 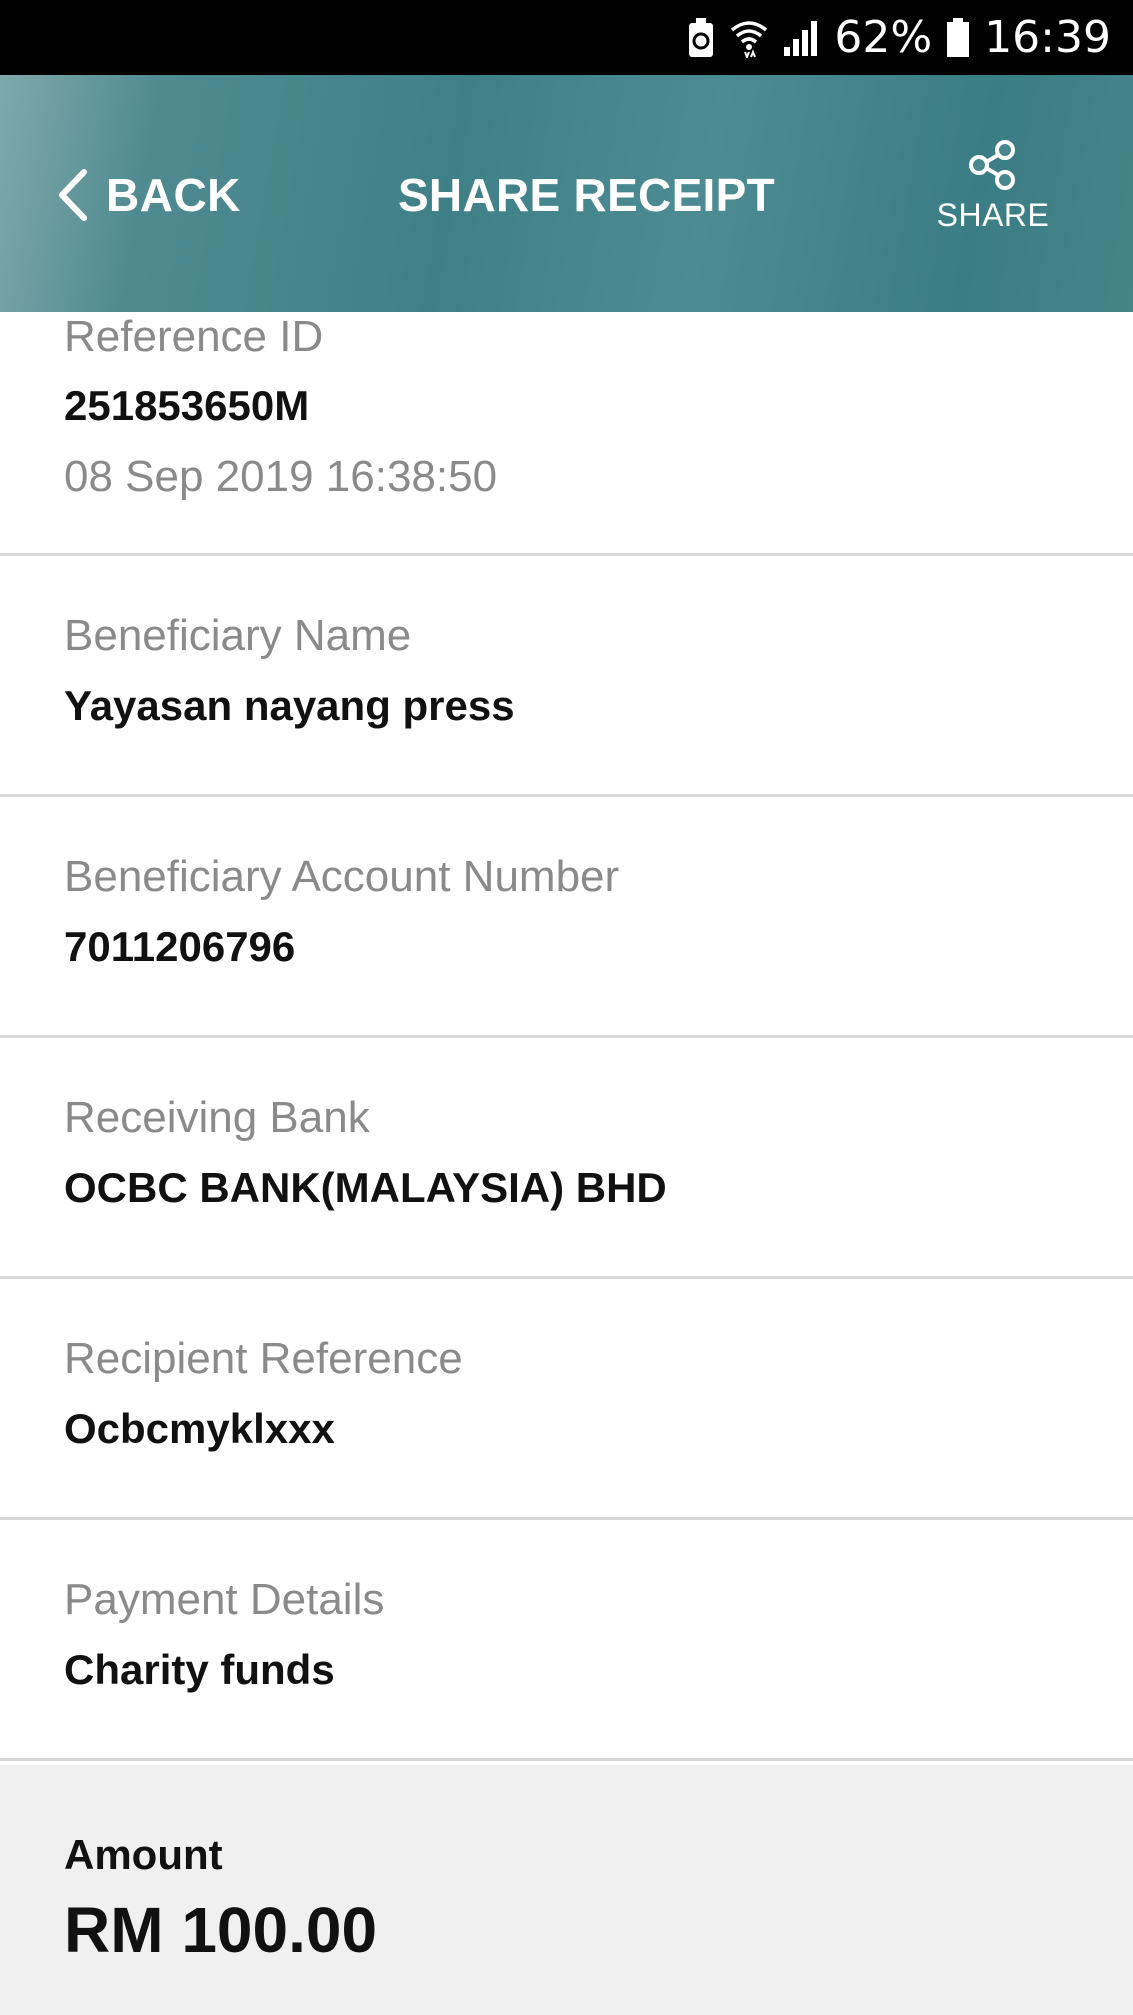 What do you see at coordinates (199, 1428) in the screenshot?
I see `recipient-reference-value: Ocbcmyklxxx` at bounding box center [199, 1428].